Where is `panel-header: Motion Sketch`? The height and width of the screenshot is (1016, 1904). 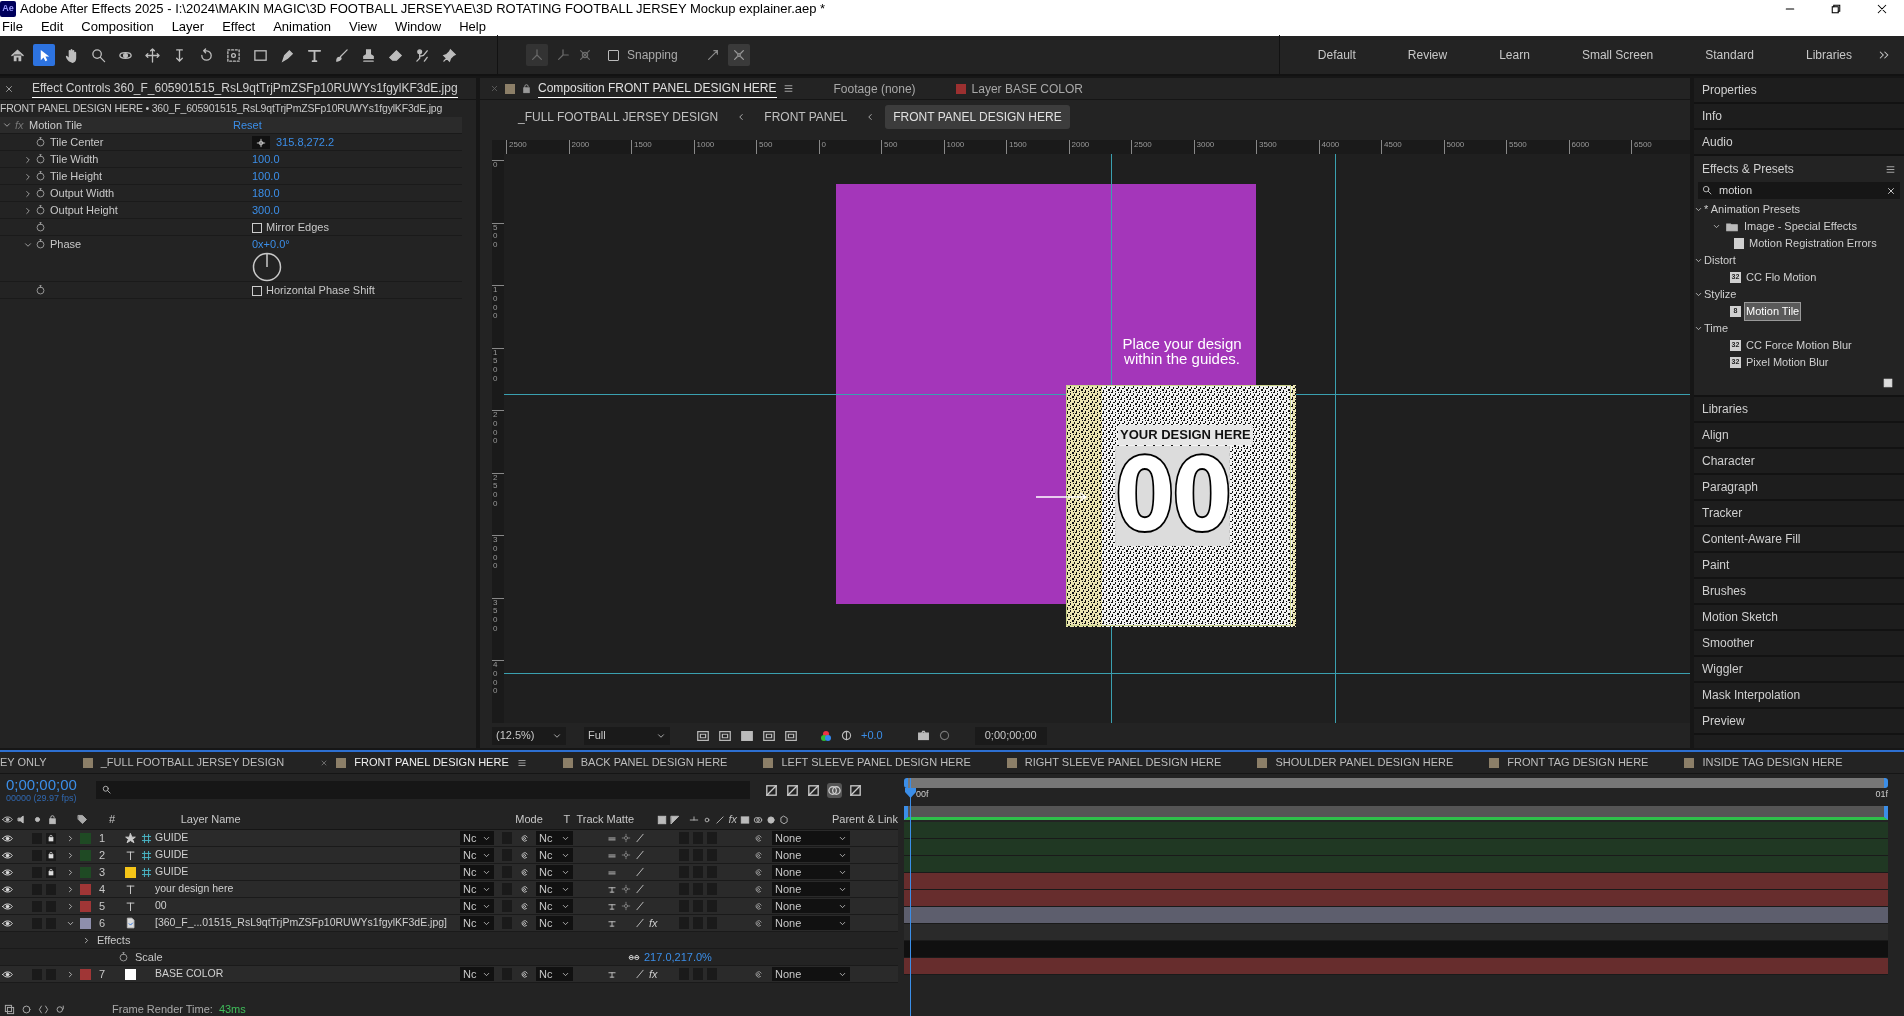 panel-header: Motion Sketch is located at coordinates (1740, 617).